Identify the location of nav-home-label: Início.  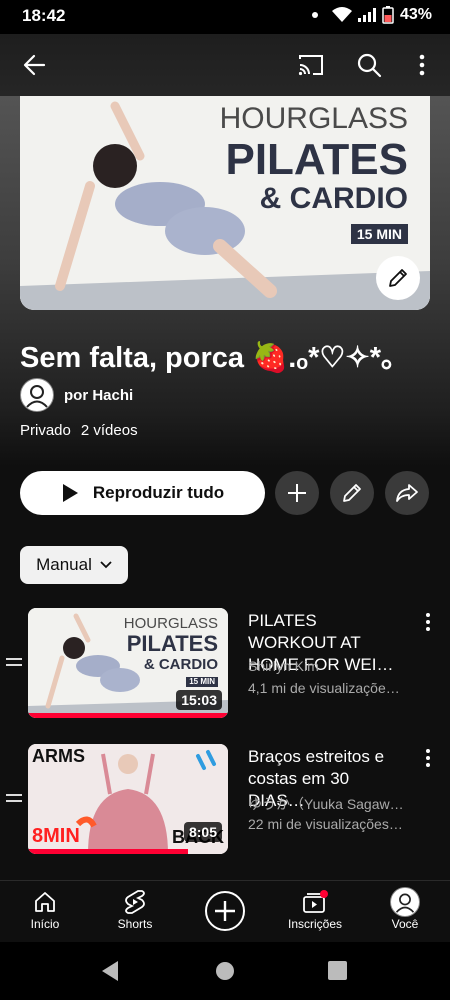
(45, 924).